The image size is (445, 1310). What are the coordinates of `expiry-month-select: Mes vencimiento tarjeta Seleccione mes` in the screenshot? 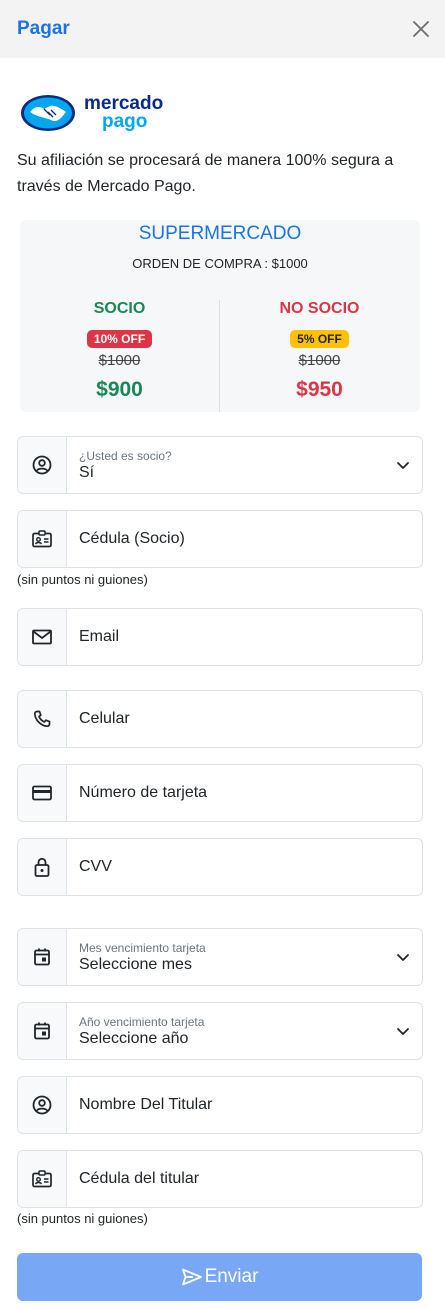 It's located at (220, 957).